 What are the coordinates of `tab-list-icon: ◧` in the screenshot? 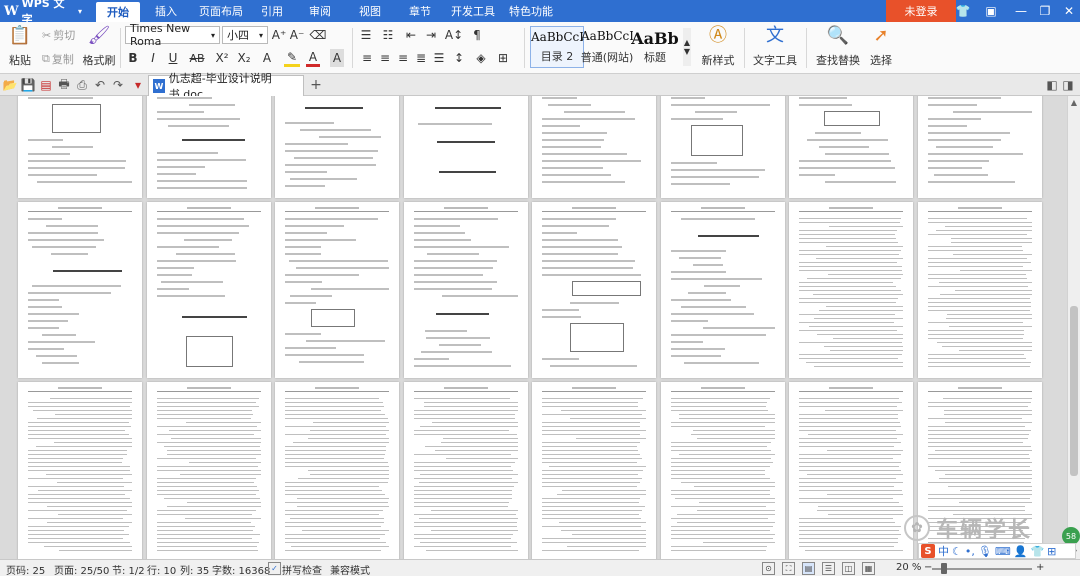 It's located at (1052, 85).